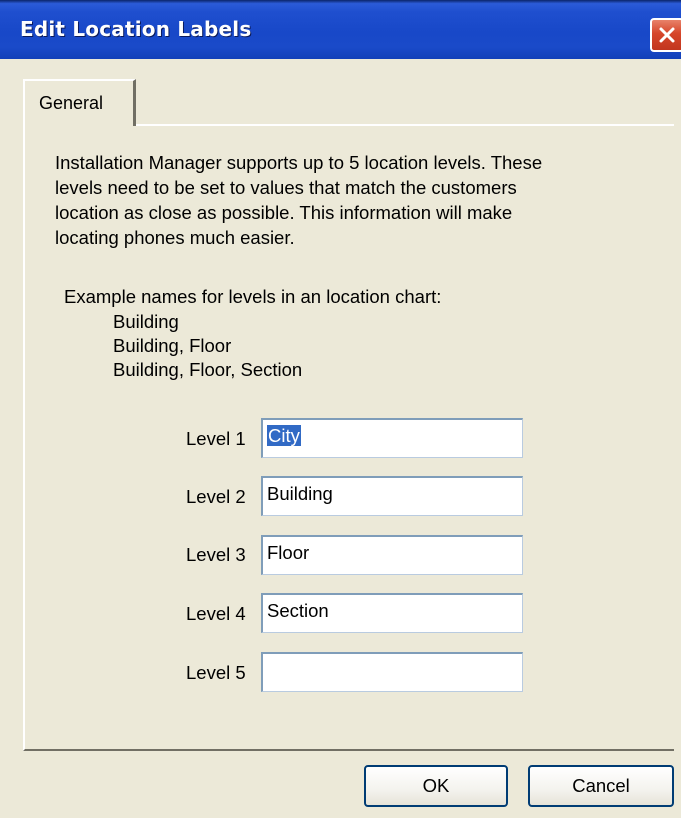 The width and height of the screenshot is (681, 818). I want to click on tab-general-label: General, so click(71, 103).